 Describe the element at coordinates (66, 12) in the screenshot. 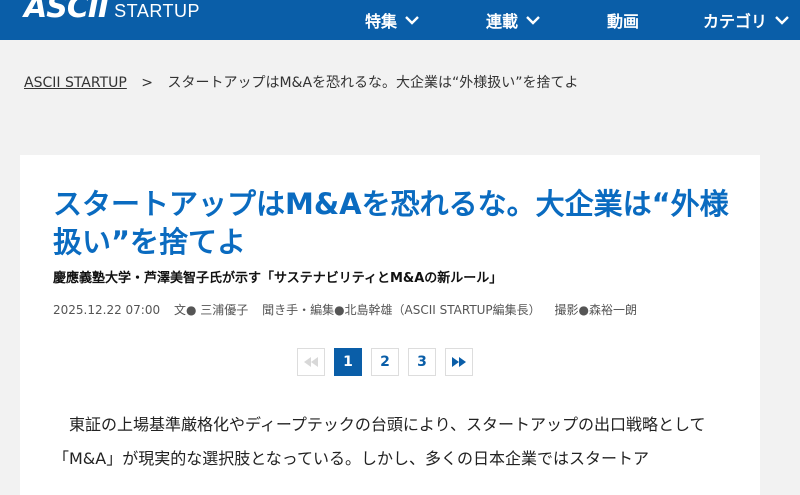

I see `logo-main-text: ASCII` at that location.